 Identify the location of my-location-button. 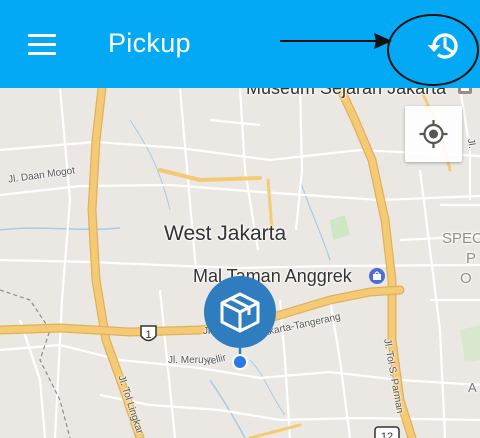
(433, 134).